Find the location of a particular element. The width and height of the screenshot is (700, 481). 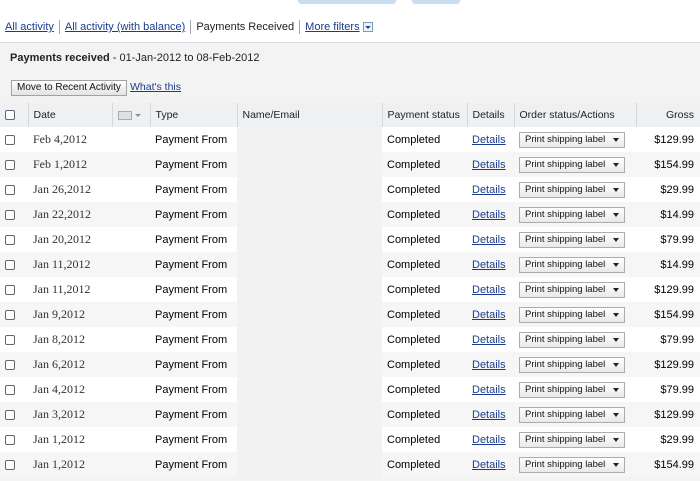

header-gross: Gross is located at coordinates (668, 115).